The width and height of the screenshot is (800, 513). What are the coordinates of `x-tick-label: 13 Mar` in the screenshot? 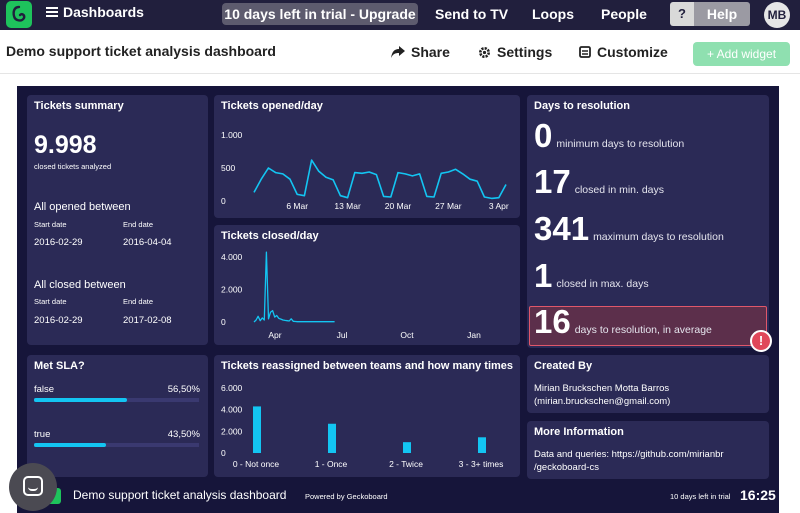 It's located at (347, 206).